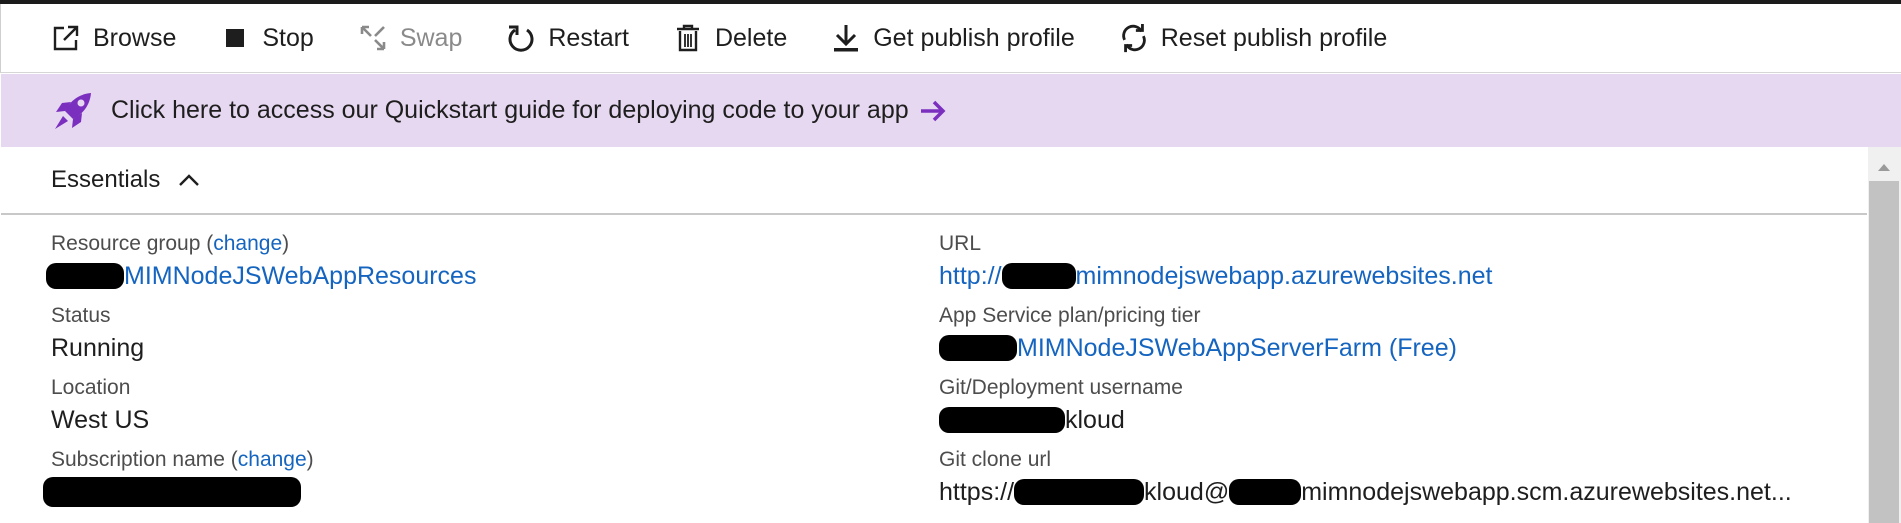 The width and height of the screenshot is (1901, 523). What do you see at coordinates (272, 459) in the screenshot?
I see `subscription-change-link: change` at bounding box center [272, 459].